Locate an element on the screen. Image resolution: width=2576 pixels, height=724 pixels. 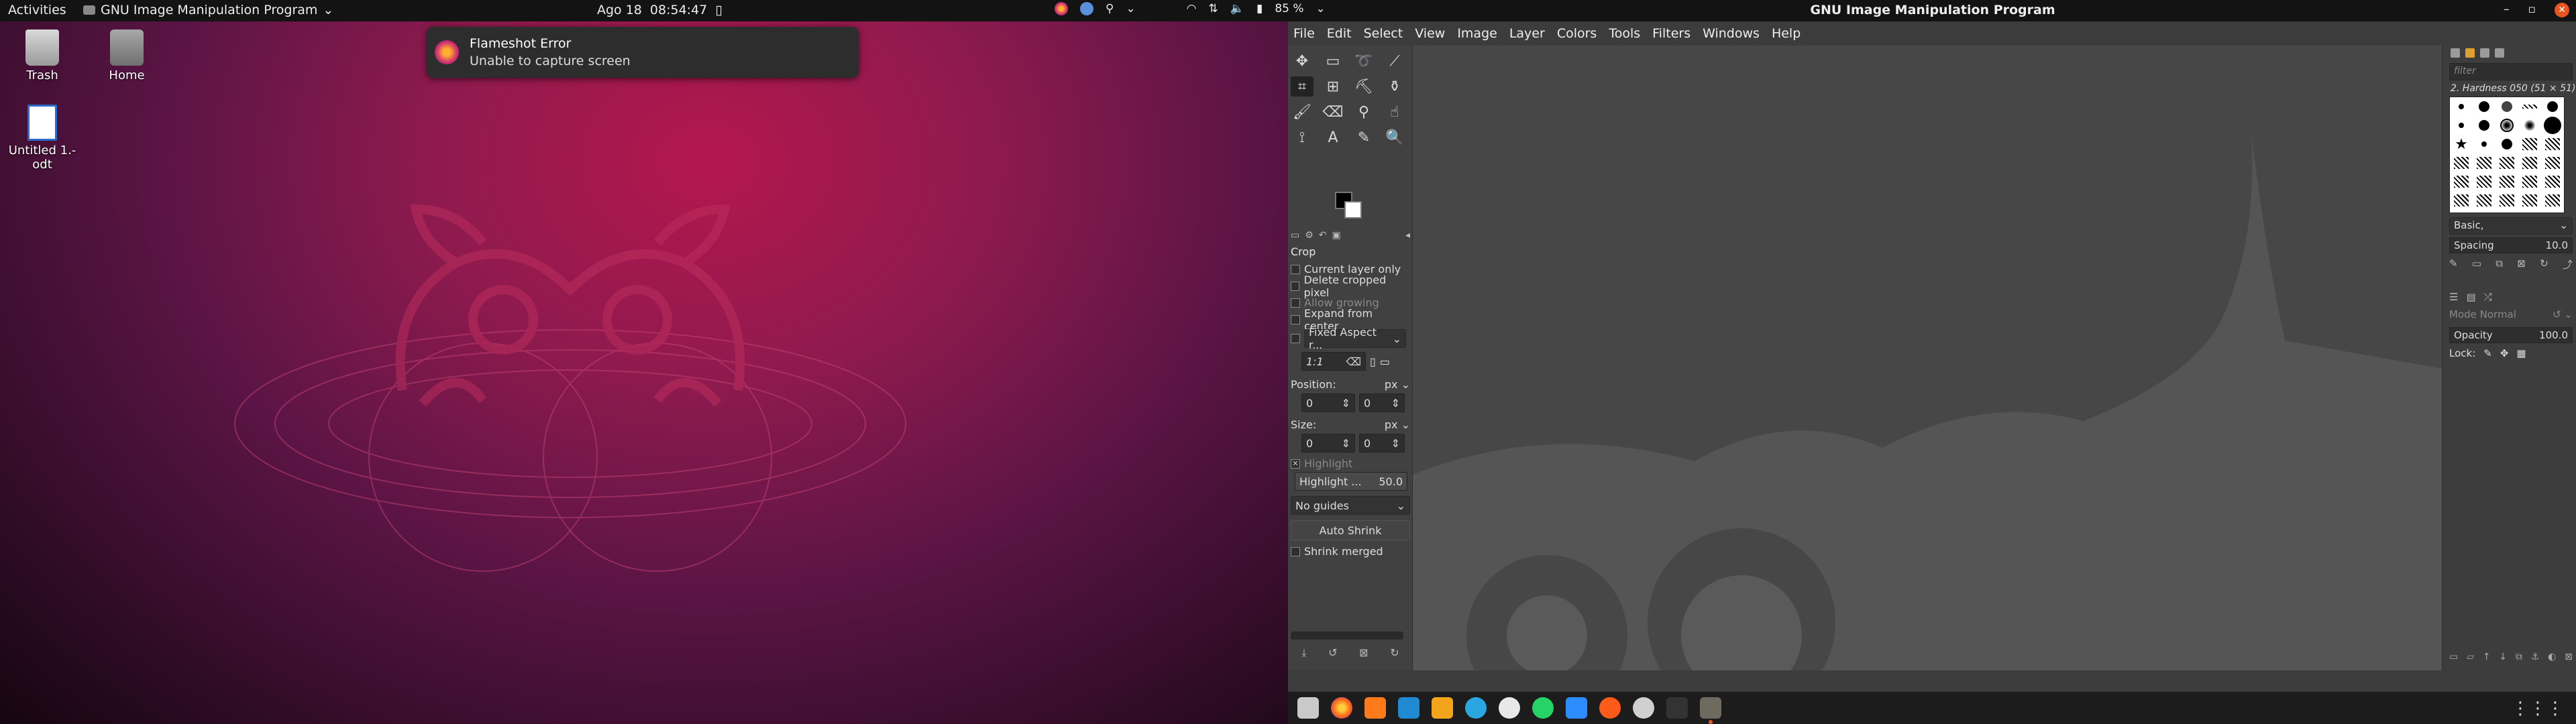
size-h-field: 0 ⇕ is located at coordinates (1382, 443).